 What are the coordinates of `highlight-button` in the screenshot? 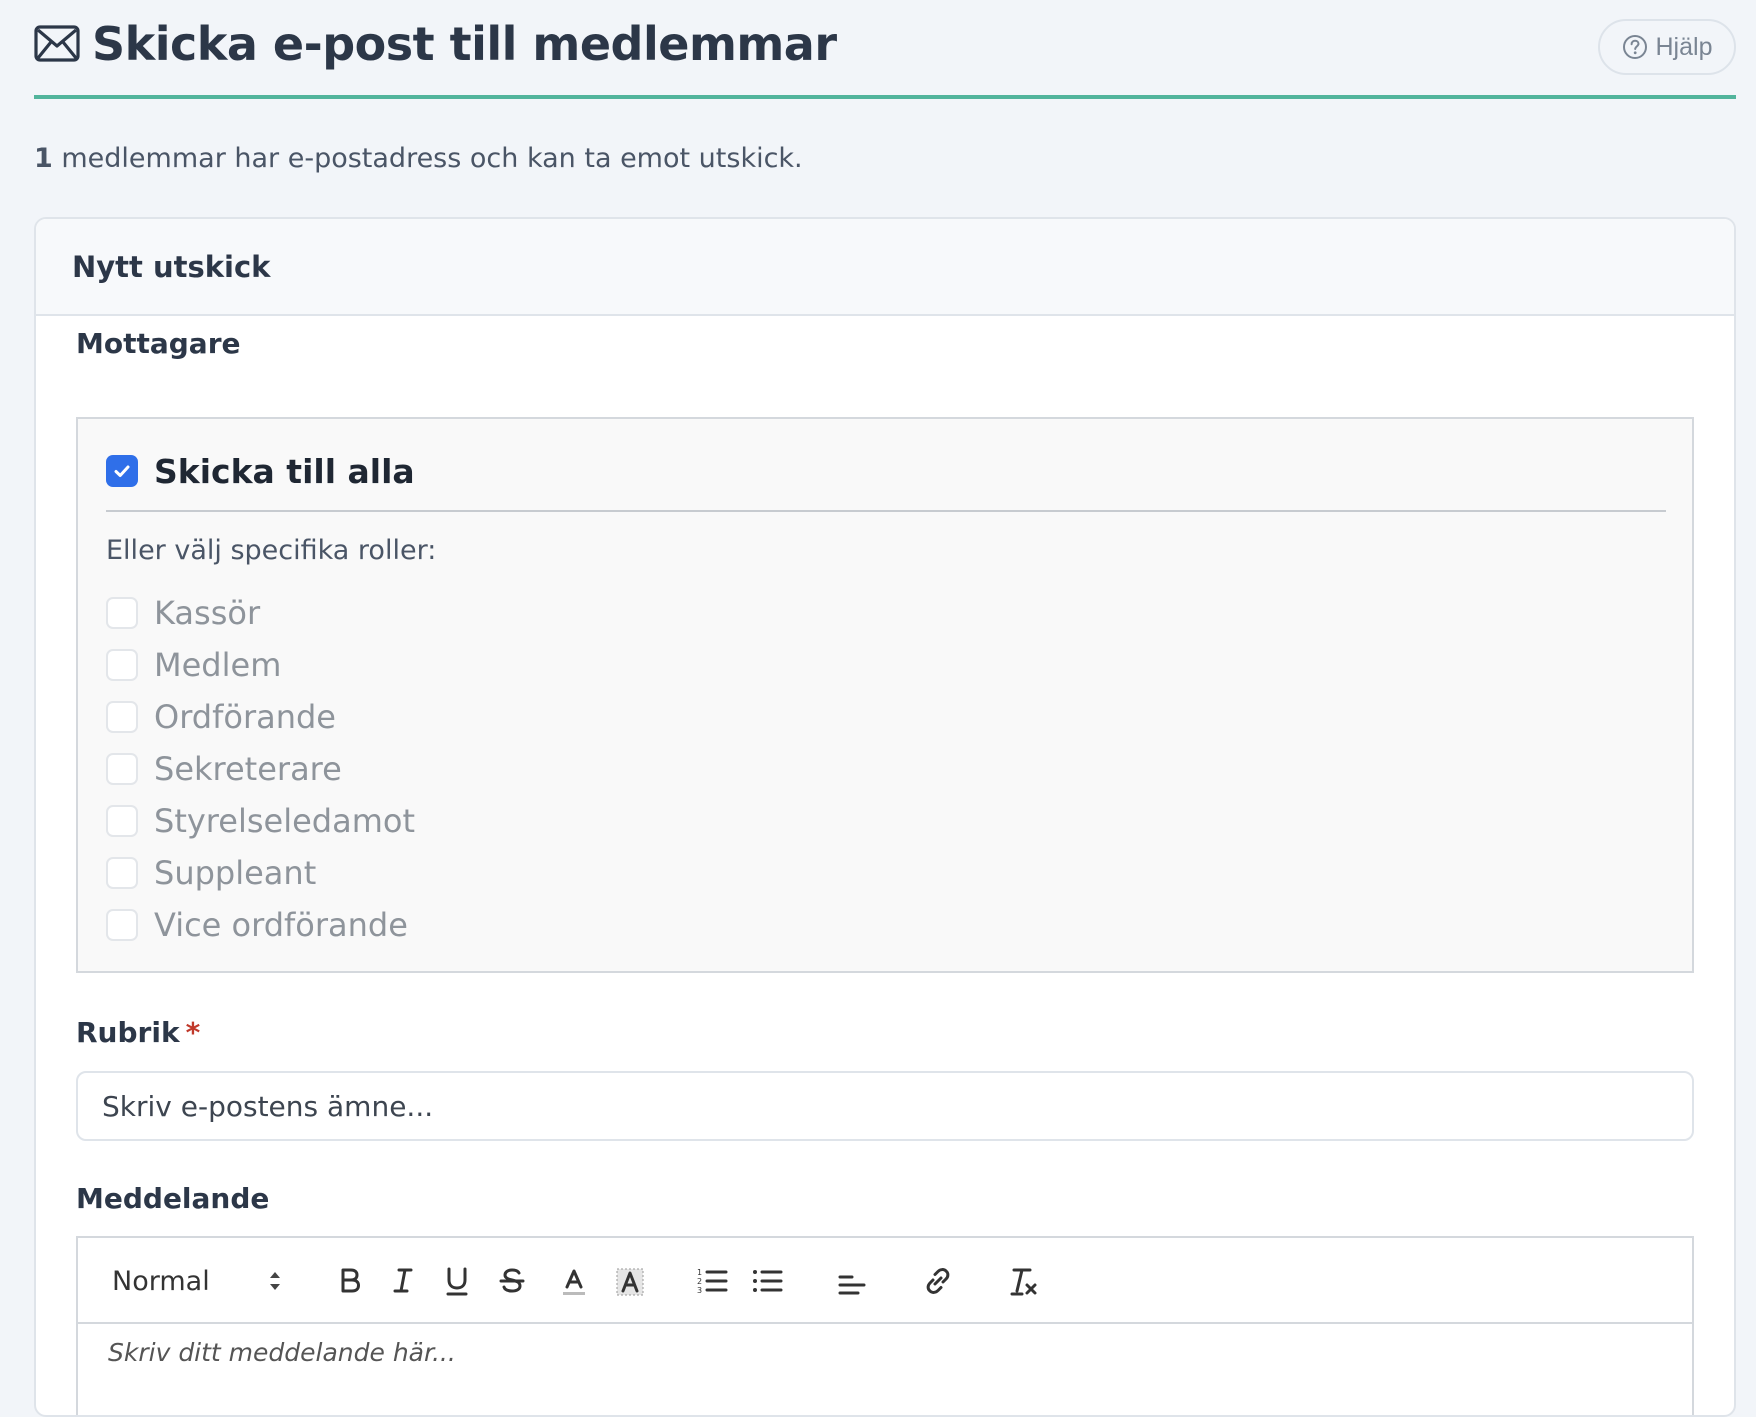 It's located at (630, 1281).